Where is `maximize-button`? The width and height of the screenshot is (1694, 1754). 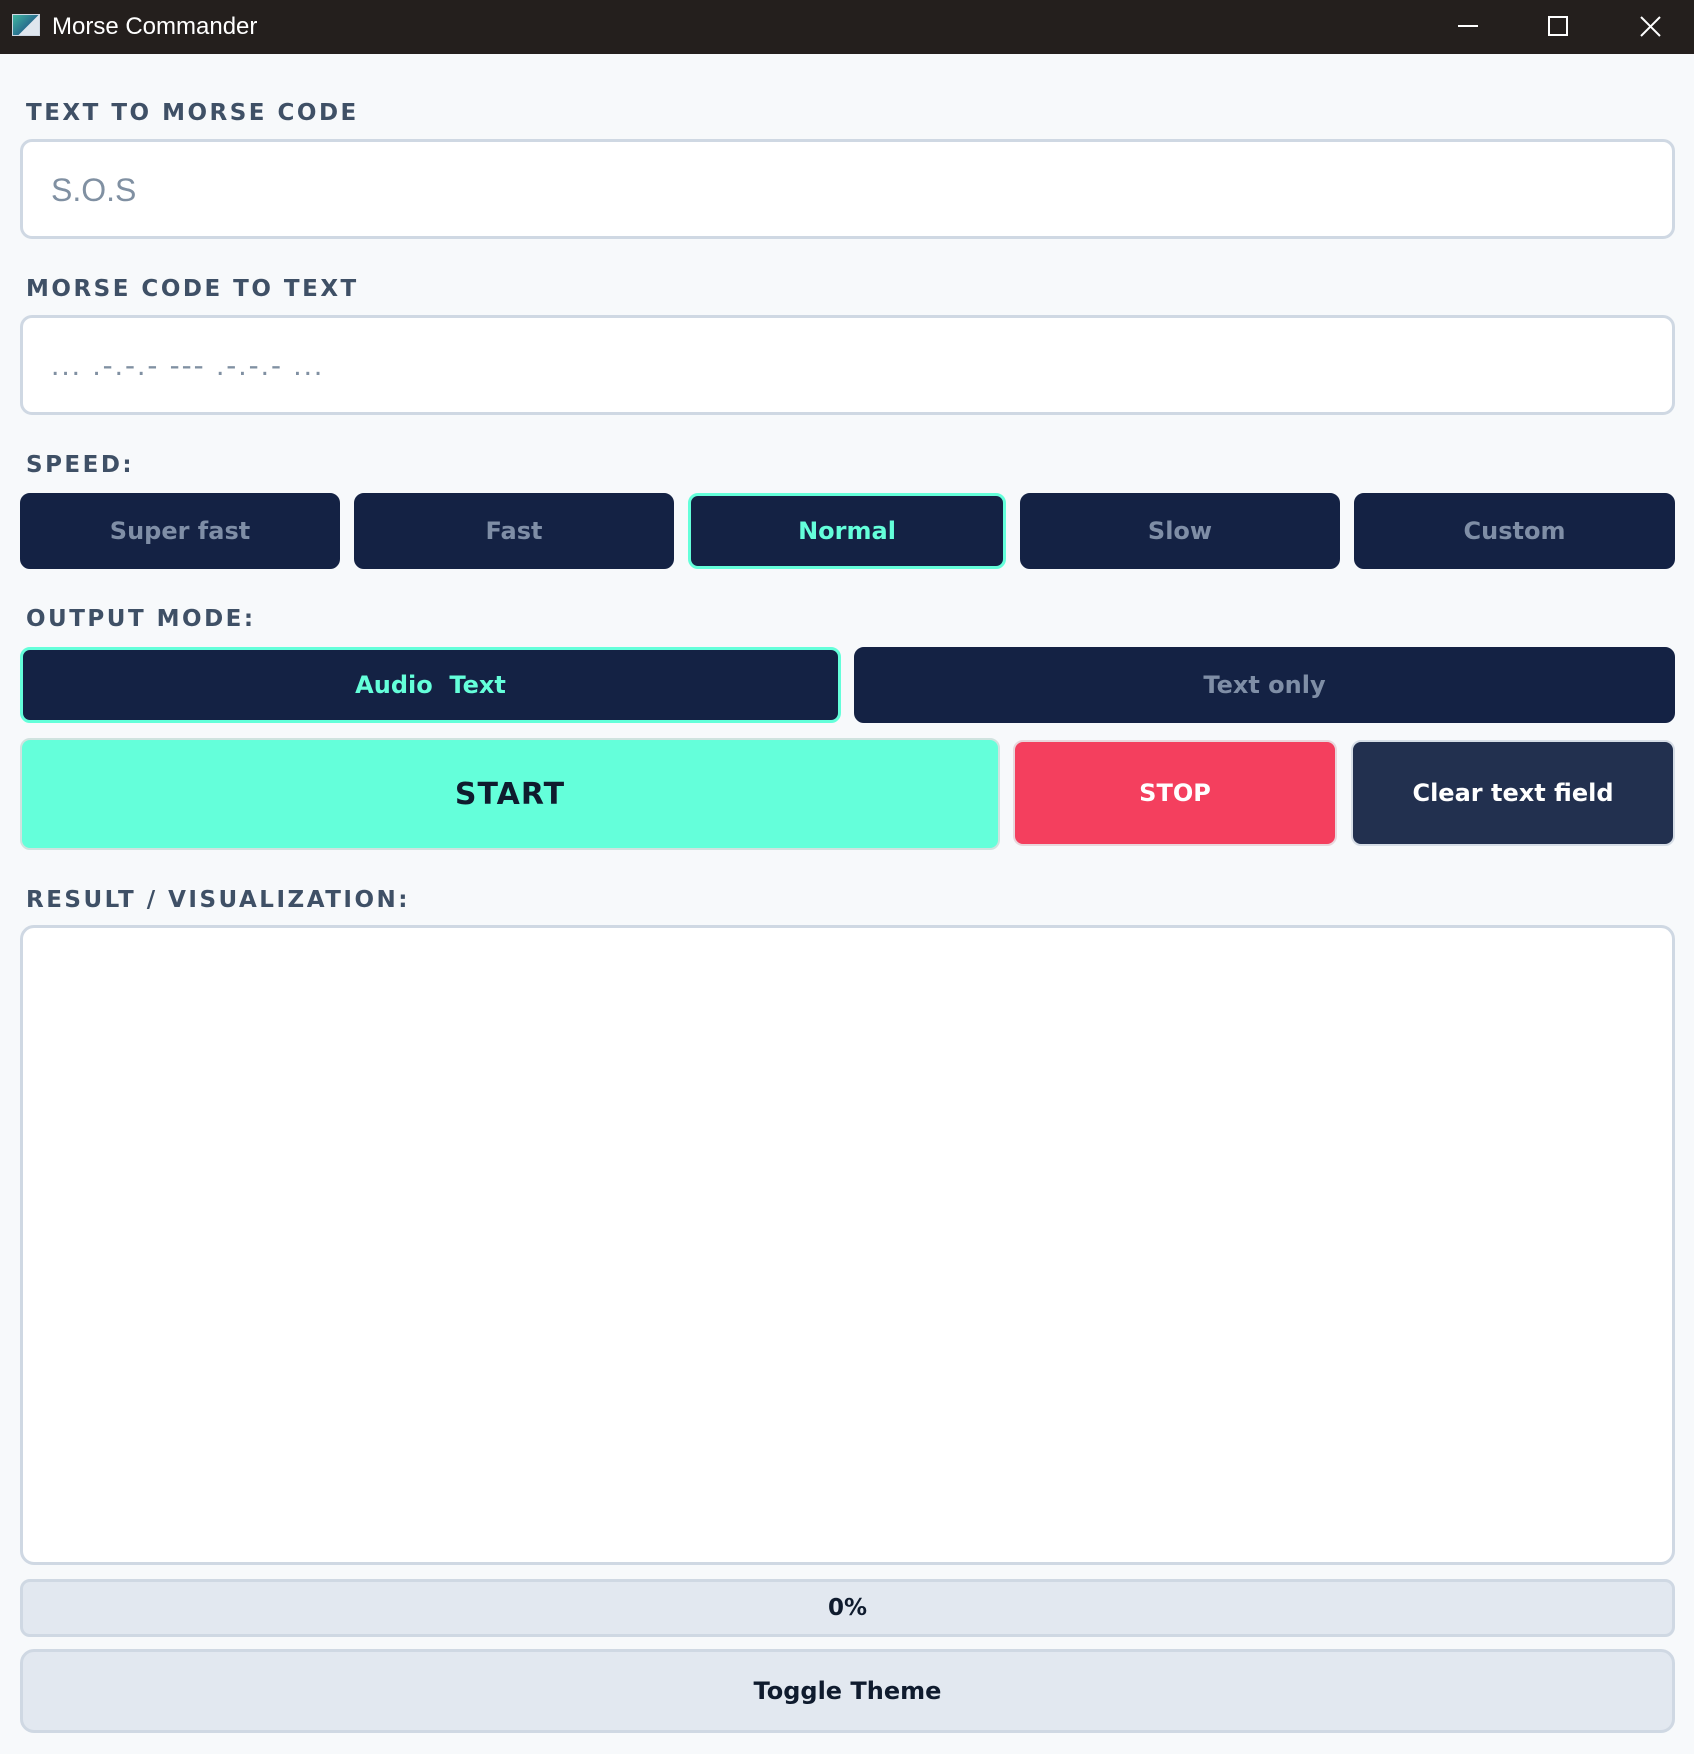 maximize-button is located at coordinates (1558, 27).